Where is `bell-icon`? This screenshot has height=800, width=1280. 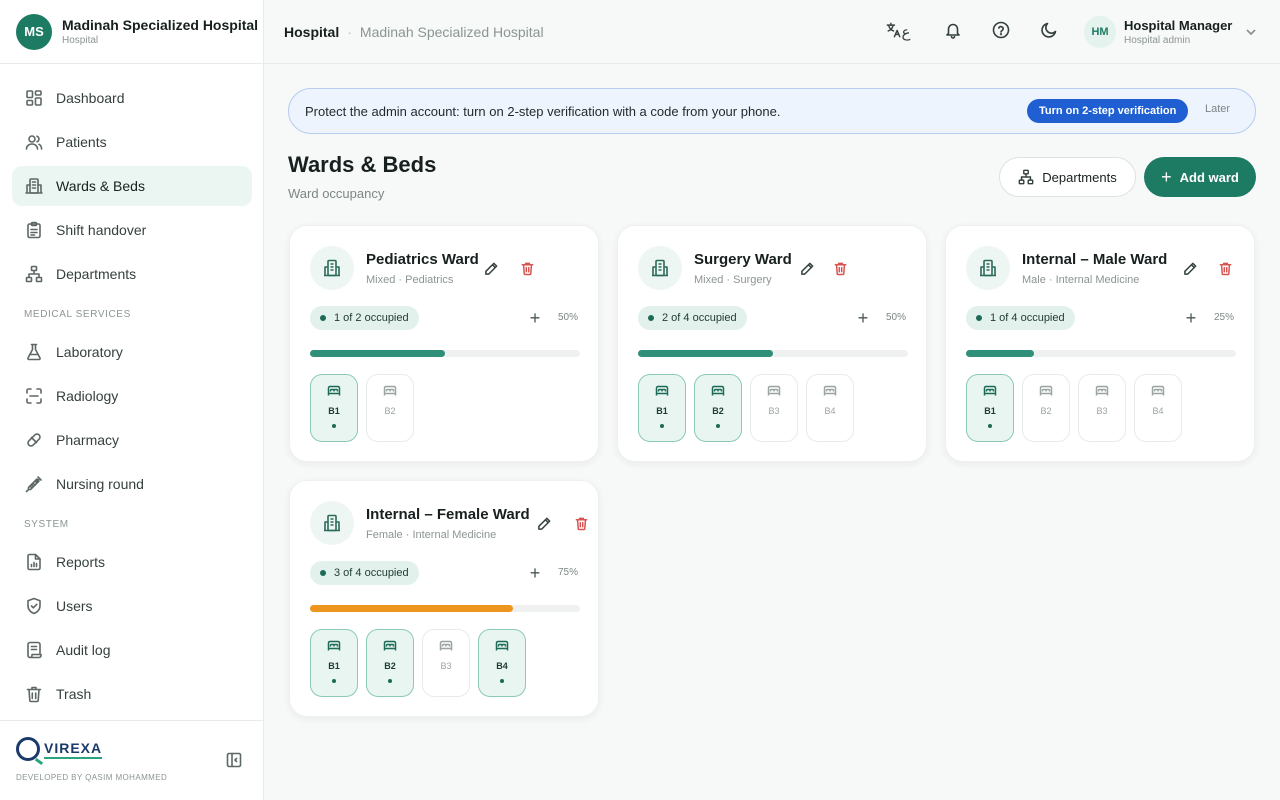
bell-icon is located at coordinates (953, 32).